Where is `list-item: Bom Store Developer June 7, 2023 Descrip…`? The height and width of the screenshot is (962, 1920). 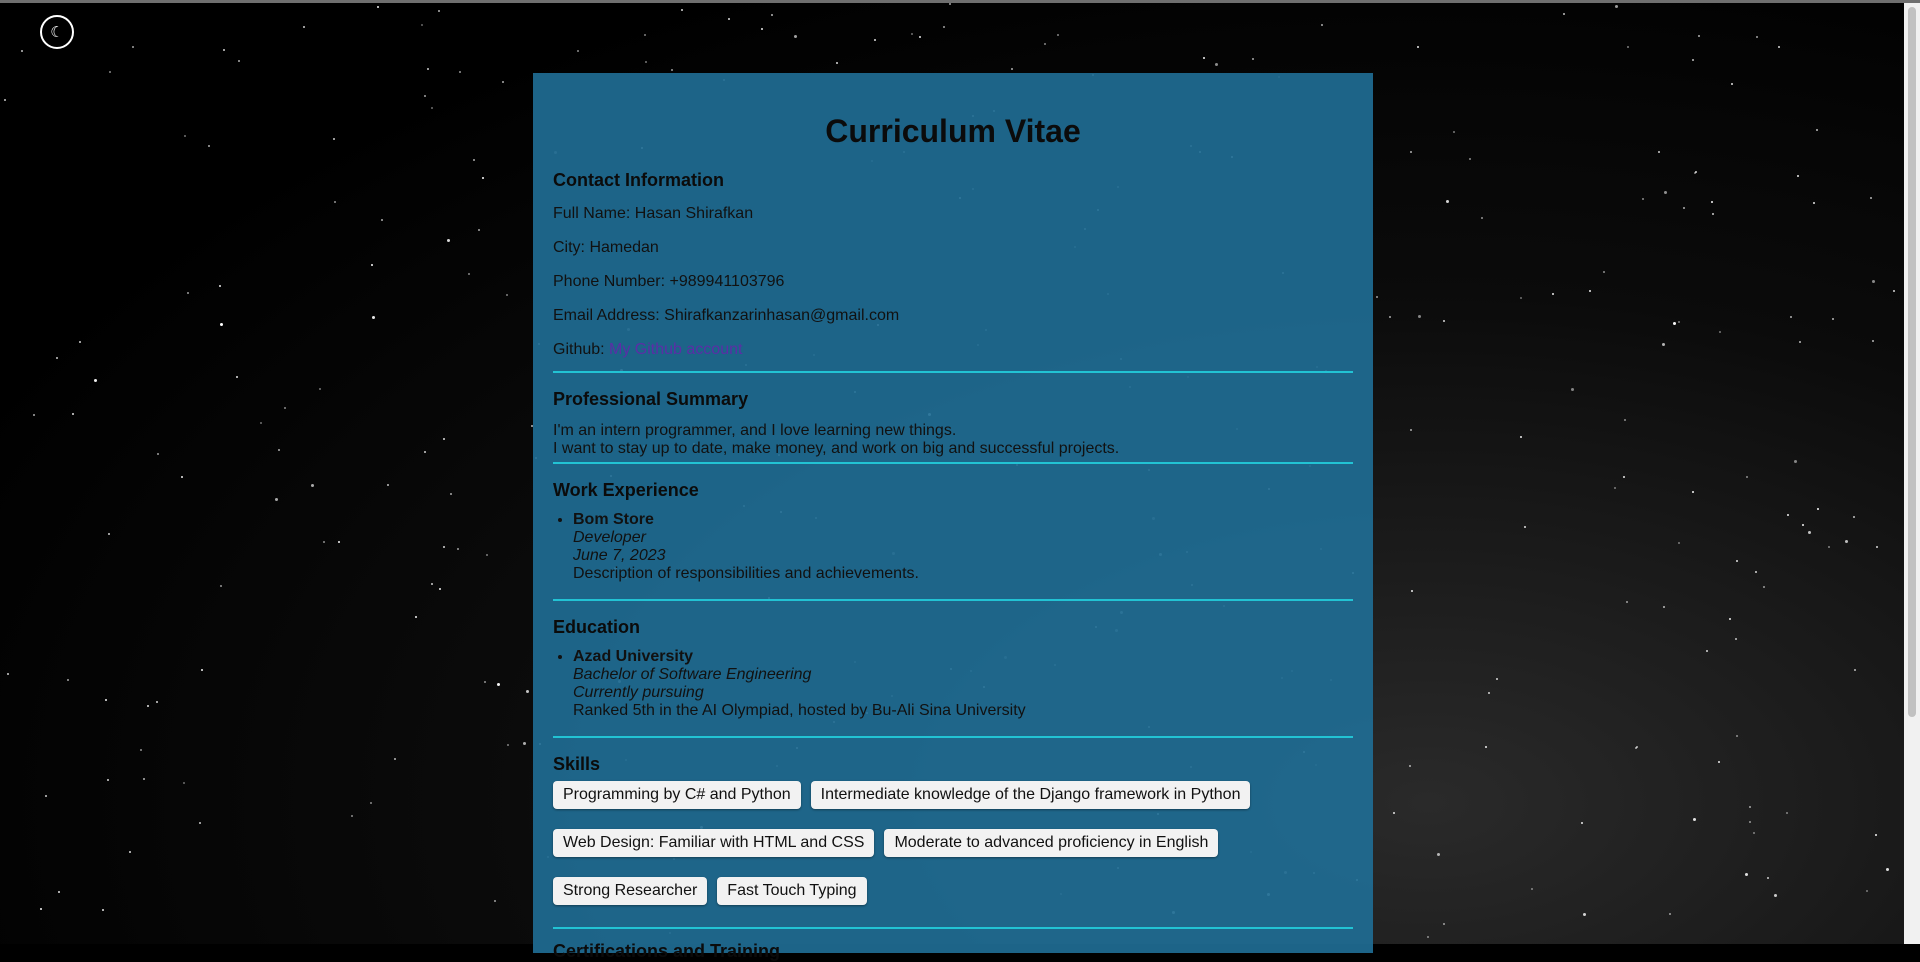
list-item: Bom Store Developer June 7, 2023 Descrip… is located at coordinates (963, 547).